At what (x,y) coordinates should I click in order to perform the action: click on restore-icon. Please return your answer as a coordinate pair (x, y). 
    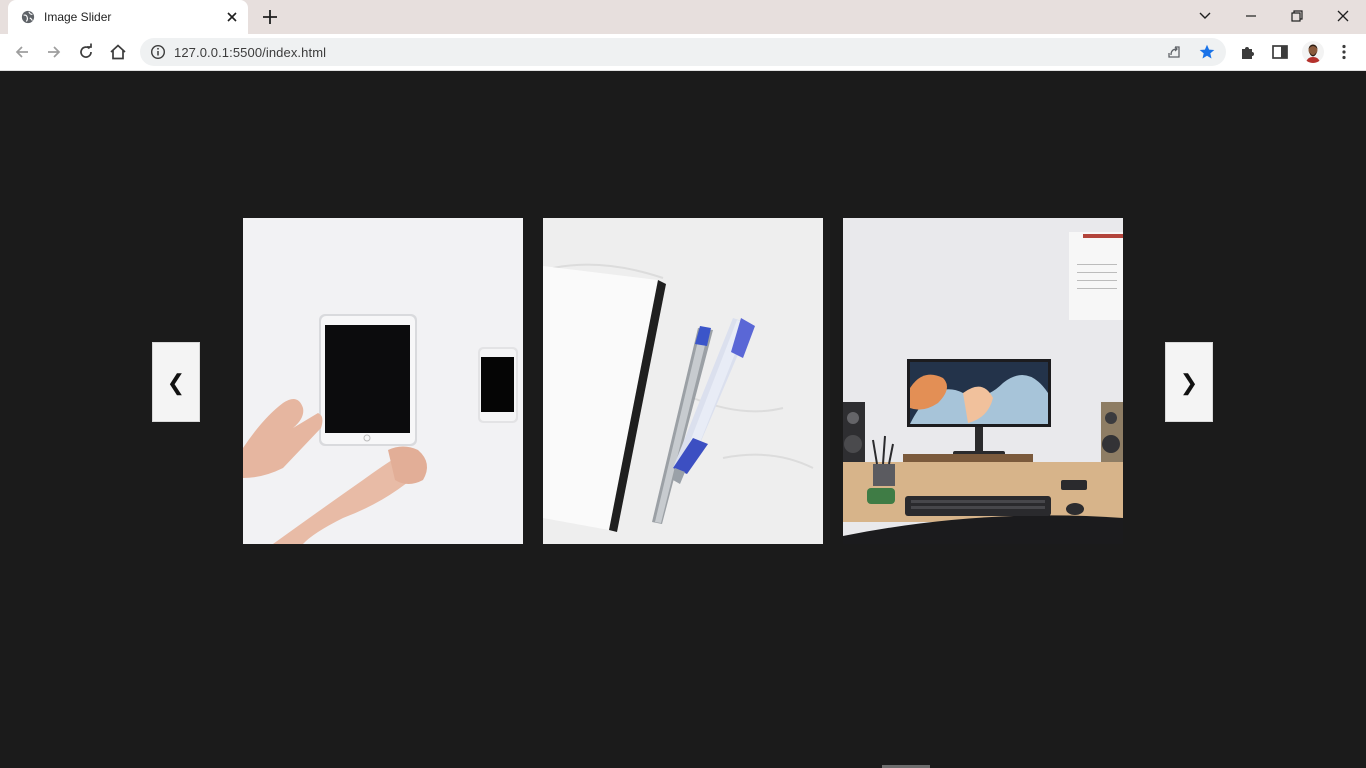
    Looking at the image, I should click on (1297, 16).